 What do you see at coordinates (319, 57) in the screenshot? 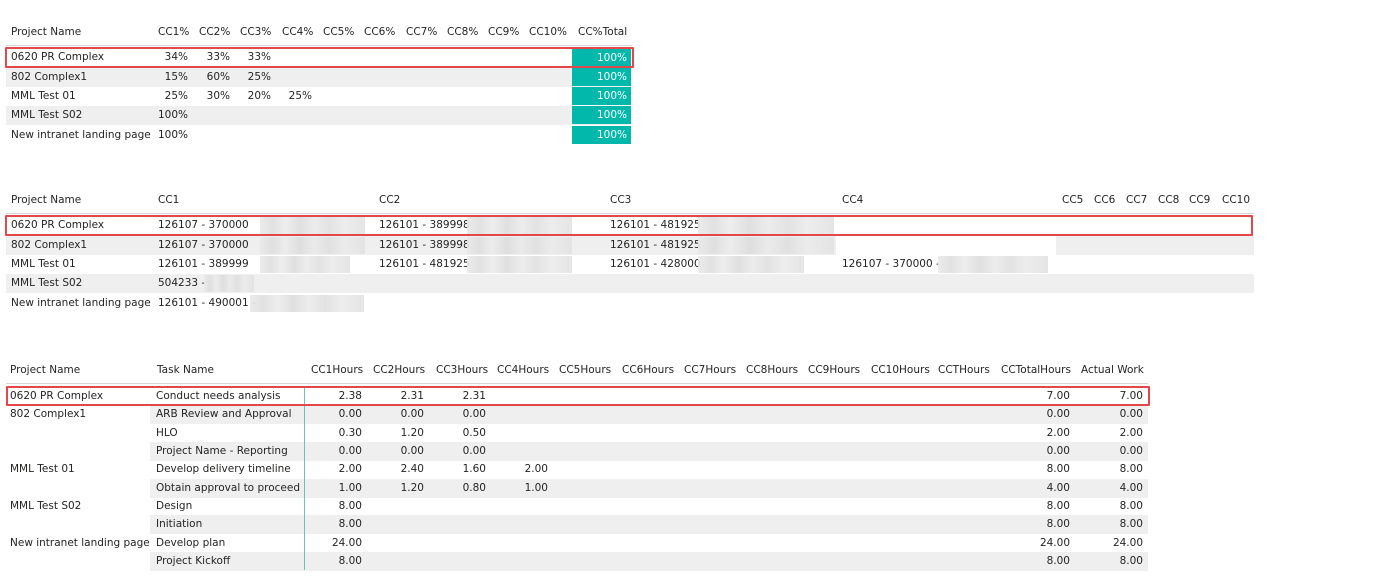
I see `row-highlight-box` at bounding box center [319, 57].